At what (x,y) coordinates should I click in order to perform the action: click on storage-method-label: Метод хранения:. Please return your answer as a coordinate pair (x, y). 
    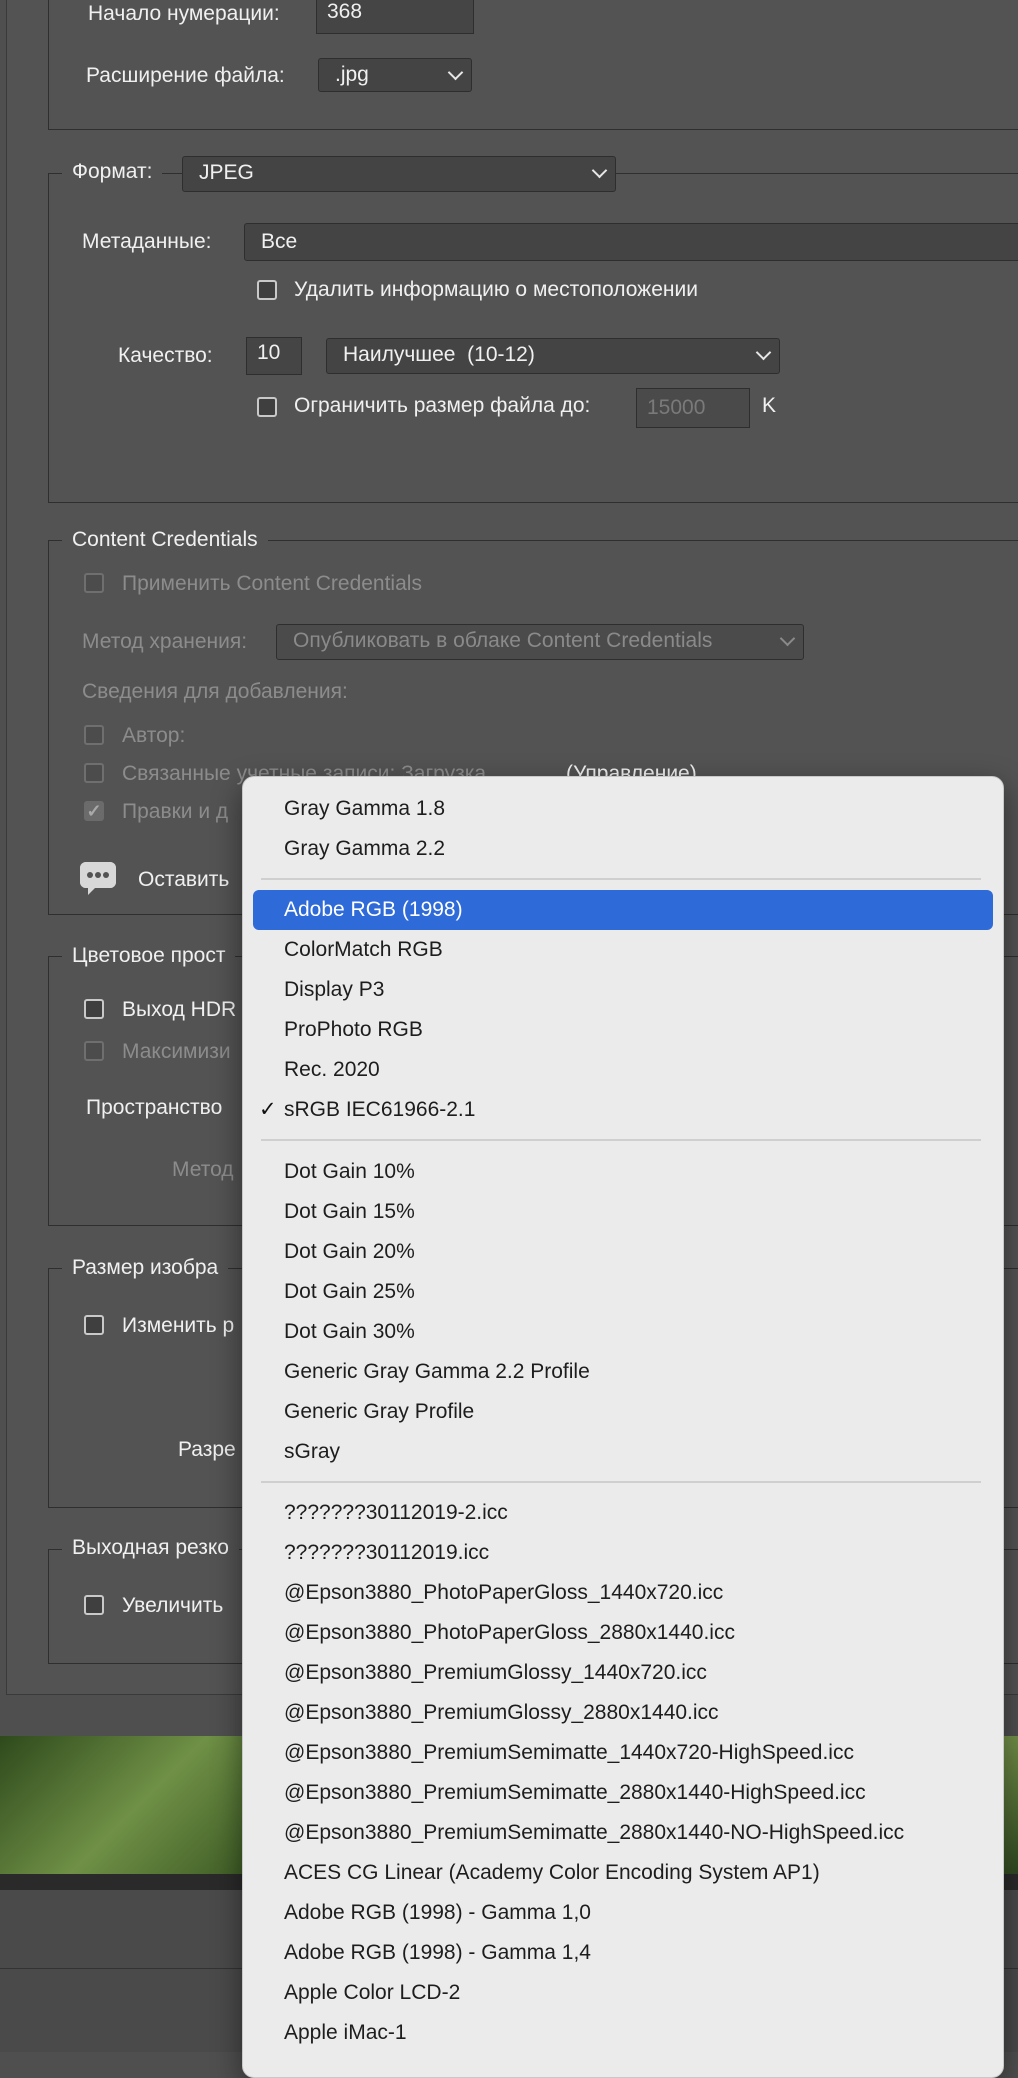
    Looking at the image, I should click on (165, 641).